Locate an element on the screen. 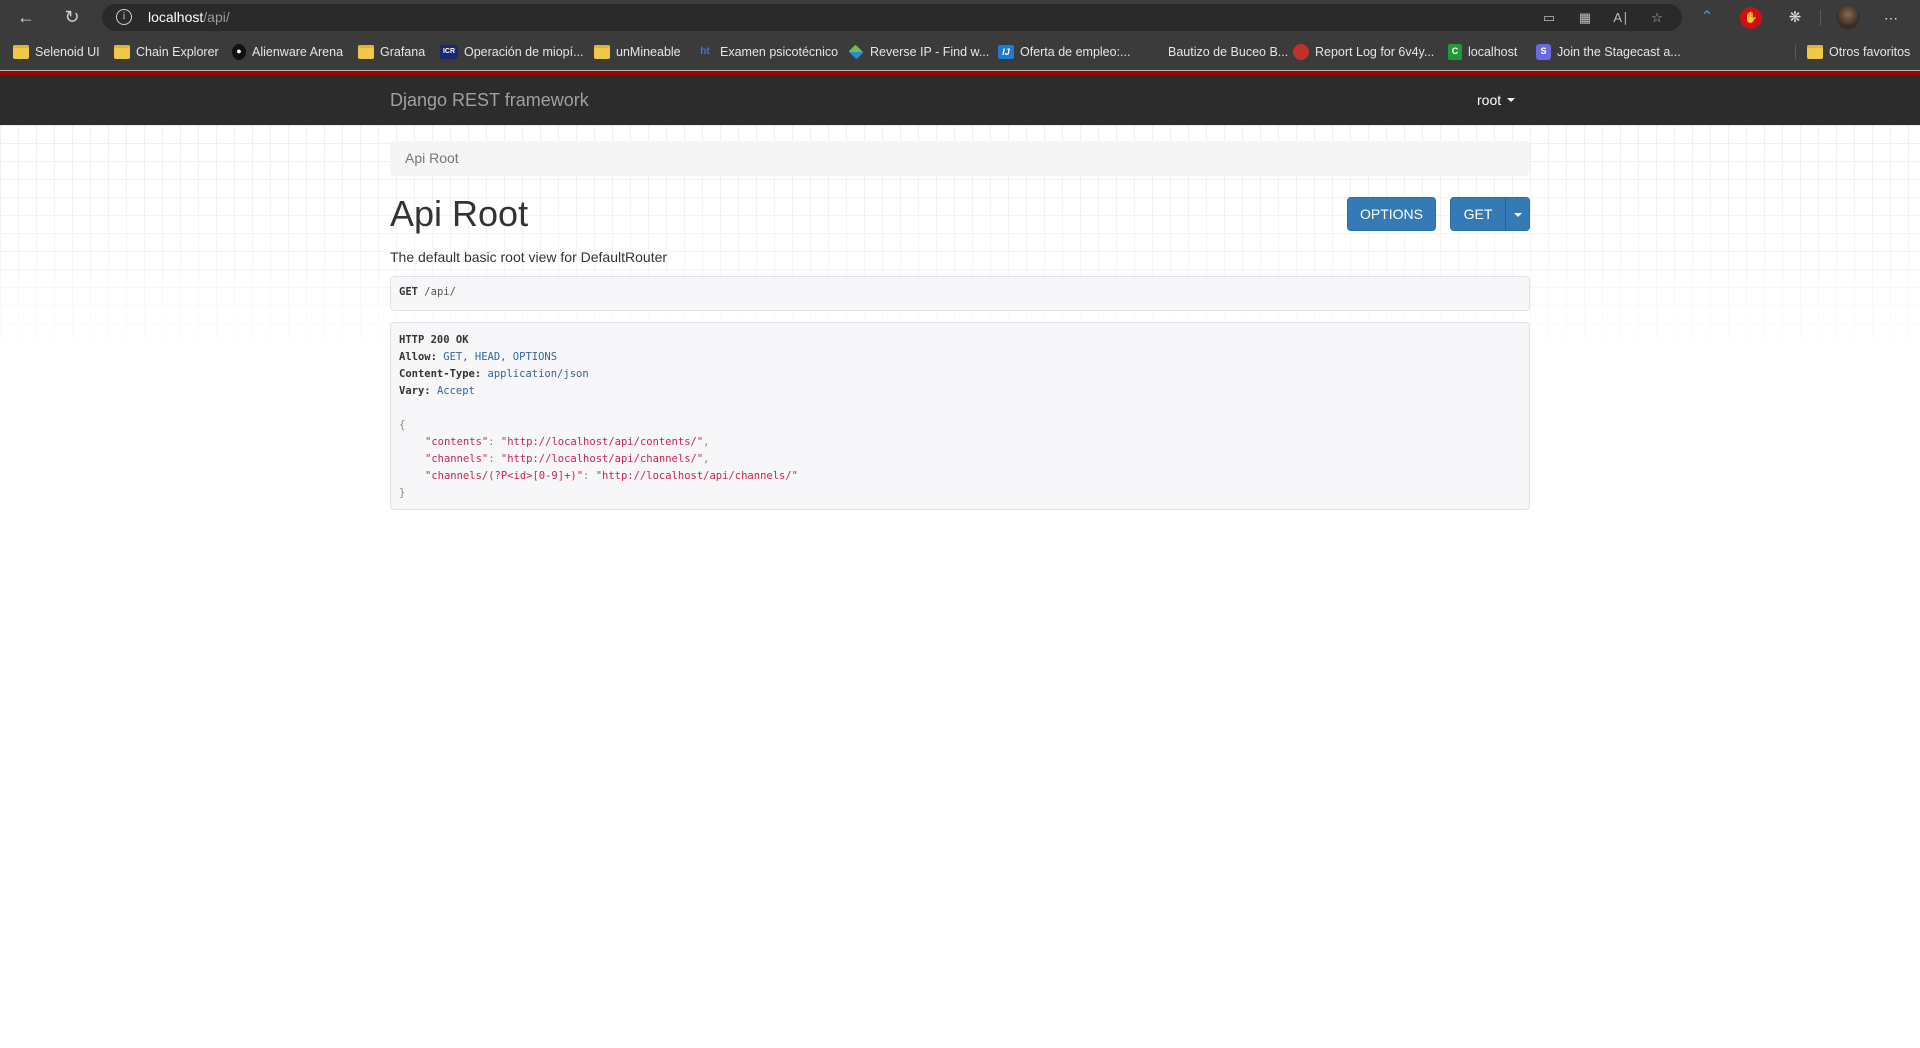 The image size is (1920, 1048). breadcrumb: Api Root is located at coordinates (960, 158).